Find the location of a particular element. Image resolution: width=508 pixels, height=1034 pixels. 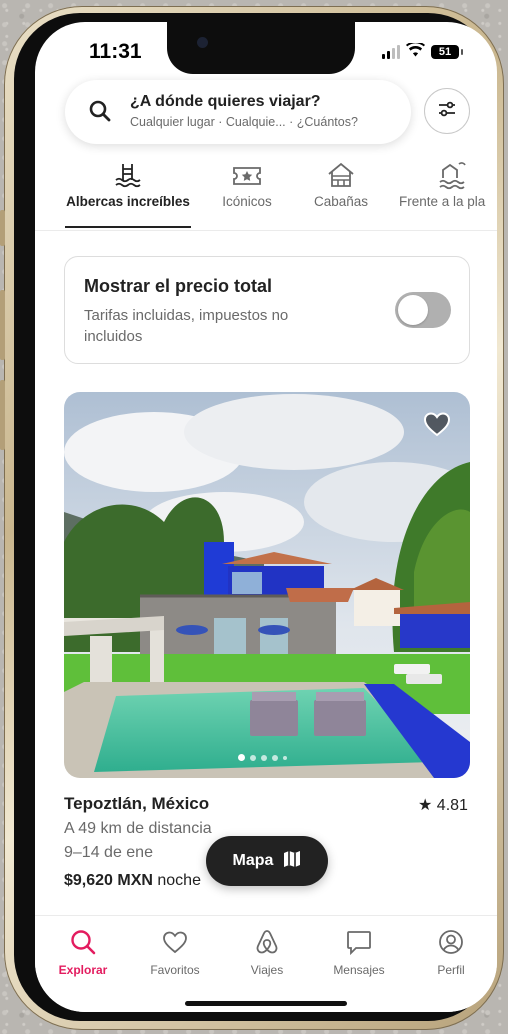

tab-explorar: Explorar is located at coordinates (83, 952).